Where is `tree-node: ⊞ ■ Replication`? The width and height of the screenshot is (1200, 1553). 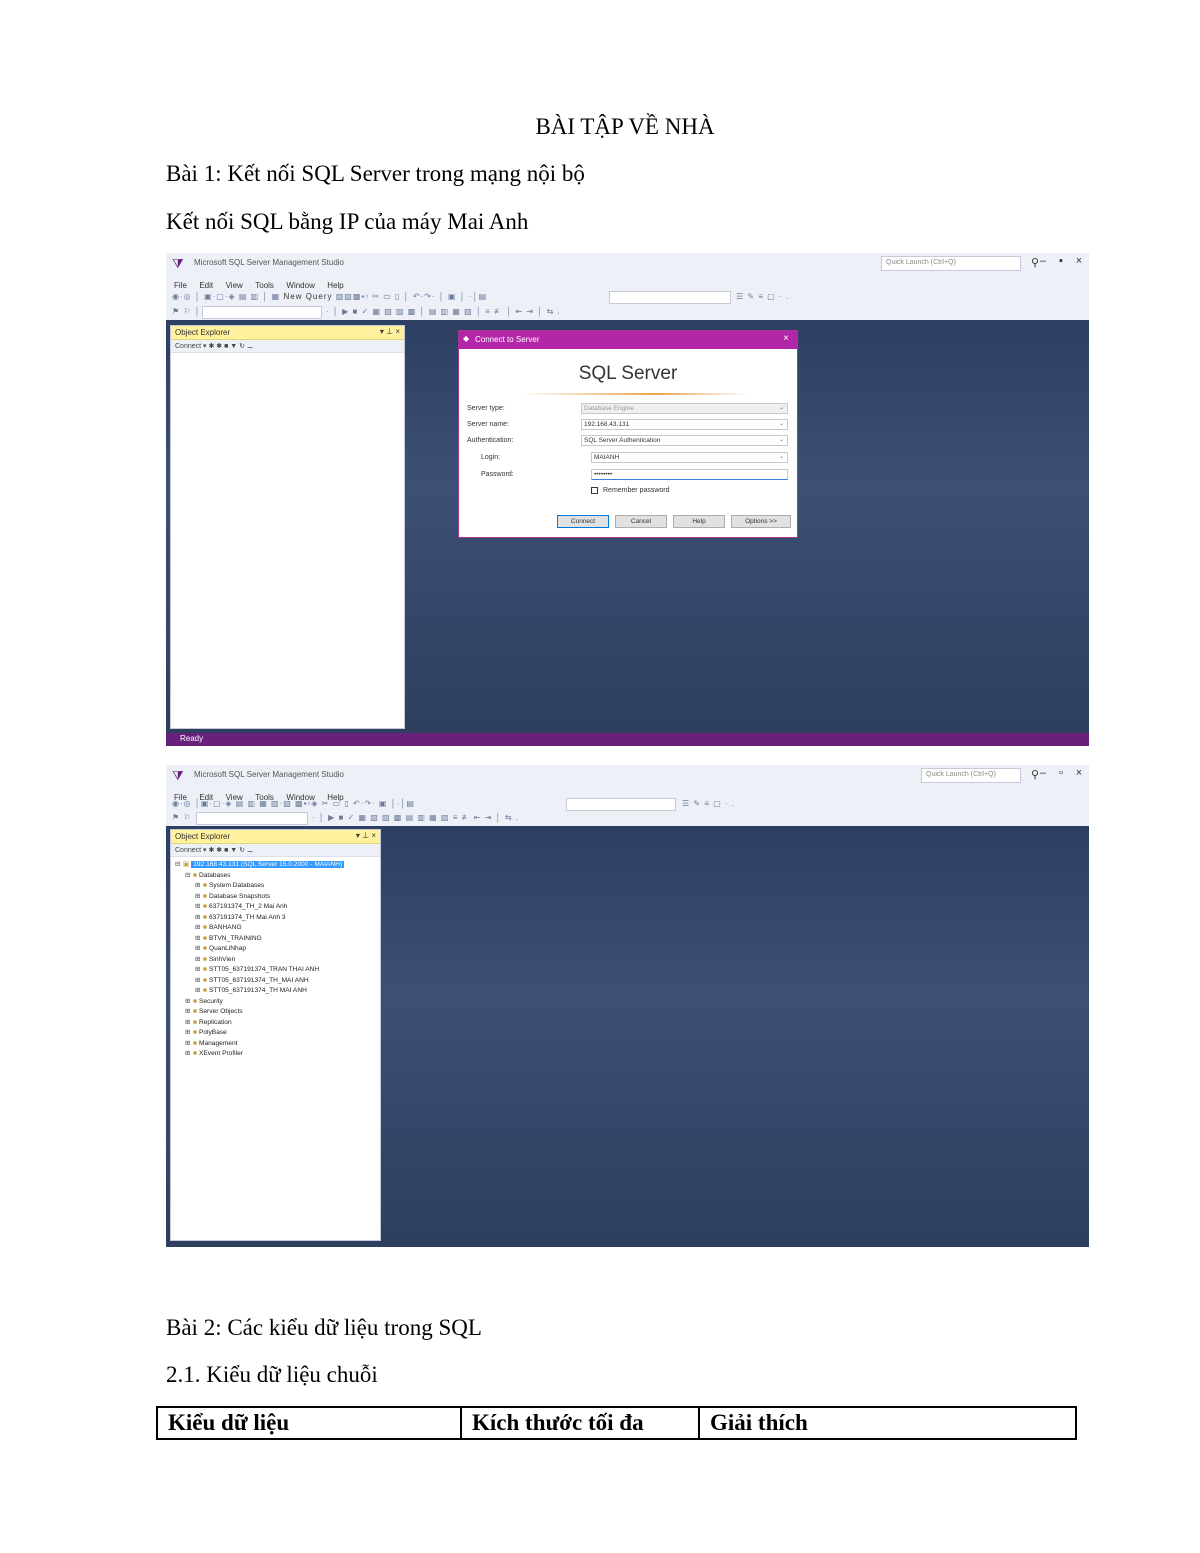
tree-node: ⊞ ■ Replication is located at coordinates (257, 1023).